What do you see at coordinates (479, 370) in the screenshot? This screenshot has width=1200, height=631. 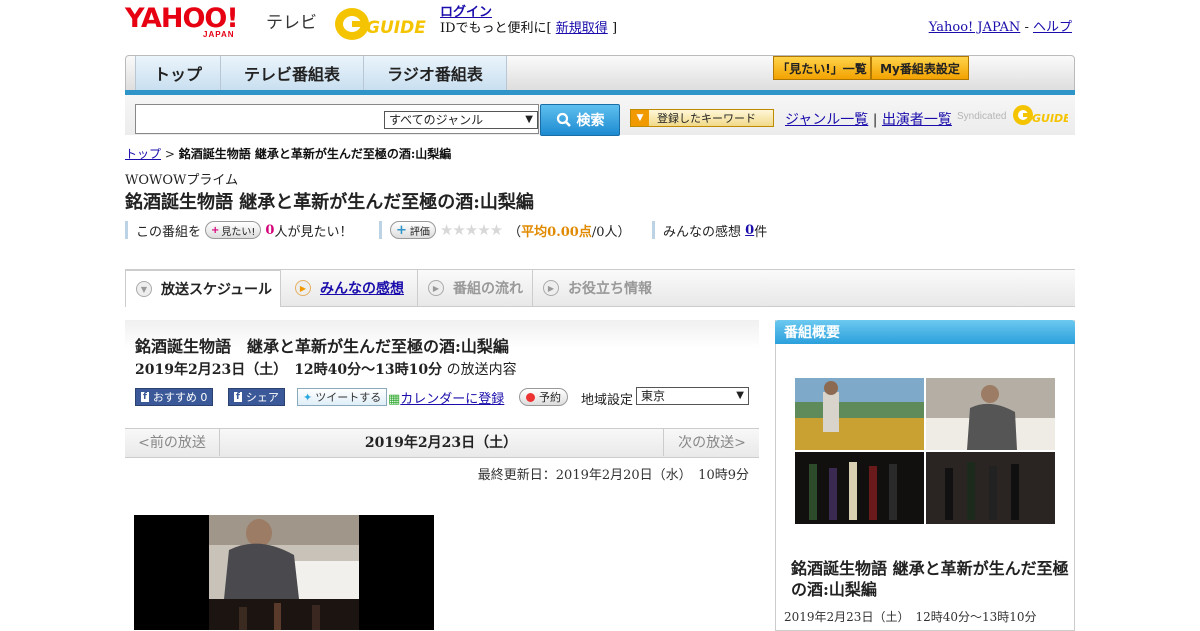 I see `broadcast-datetime-suffix: の放送内容` at bounding box center [479, 370].